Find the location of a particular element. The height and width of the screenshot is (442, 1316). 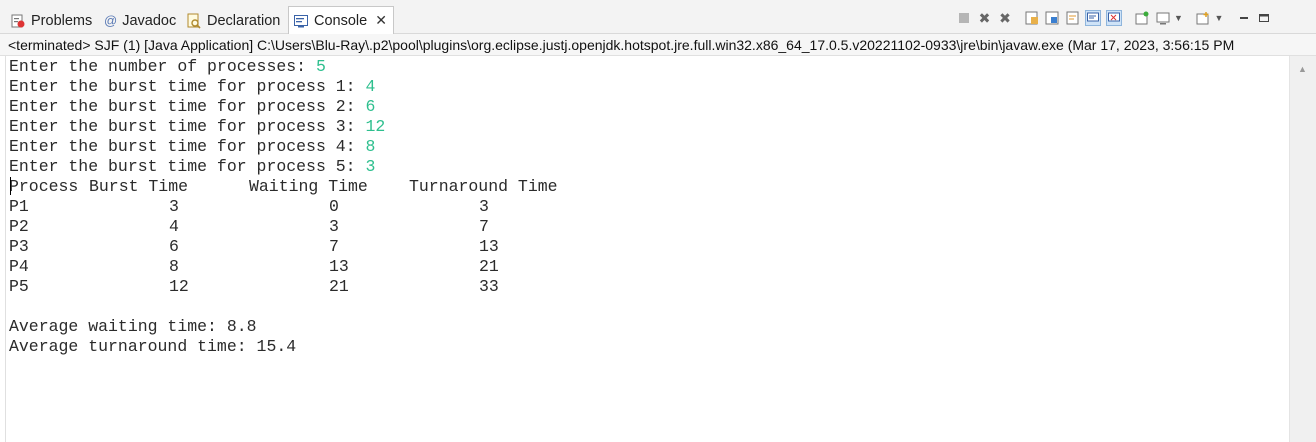

user-input: 8 is located at coordinates (370, 146).